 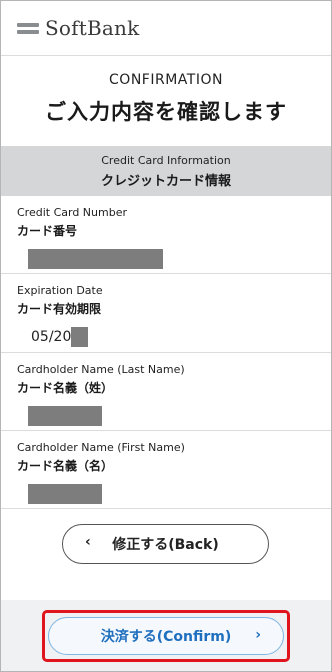 I want to click on cardholder-last-name-value, so click(x=166, y=416).